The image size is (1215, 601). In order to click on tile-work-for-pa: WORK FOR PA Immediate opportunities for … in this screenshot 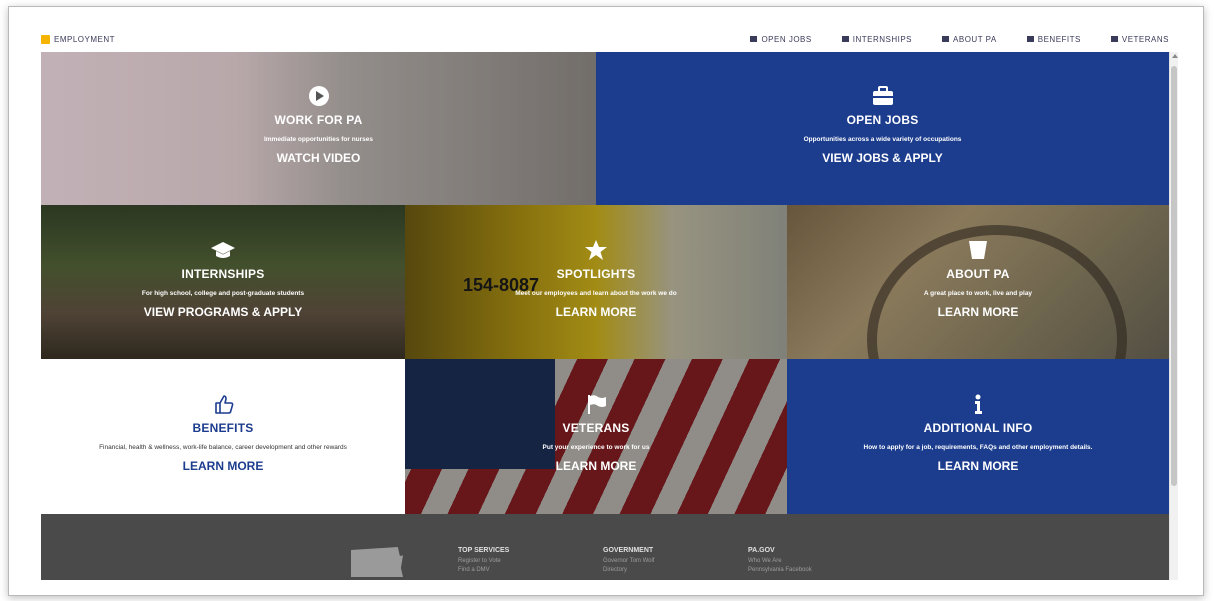, I will do `click(318, 128)`.